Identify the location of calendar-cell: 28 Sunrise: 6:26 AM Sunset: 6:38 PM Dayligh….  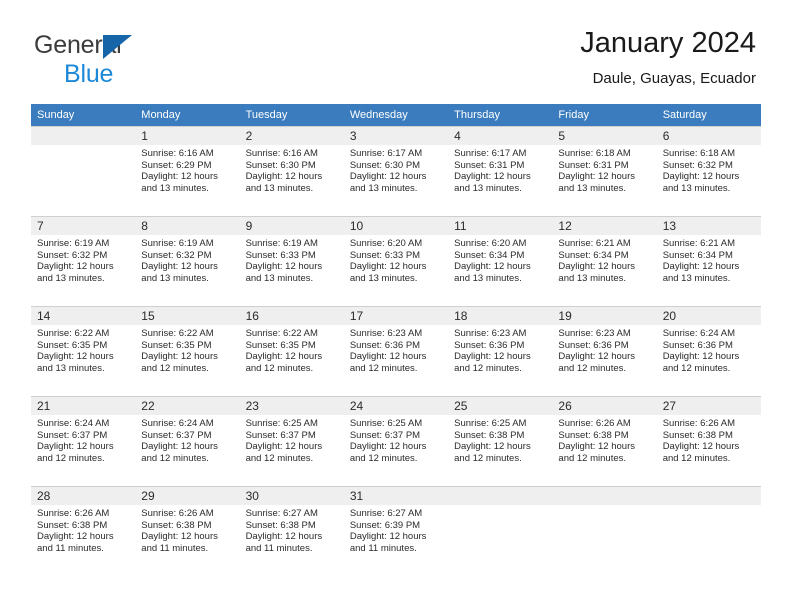
(83, 531).